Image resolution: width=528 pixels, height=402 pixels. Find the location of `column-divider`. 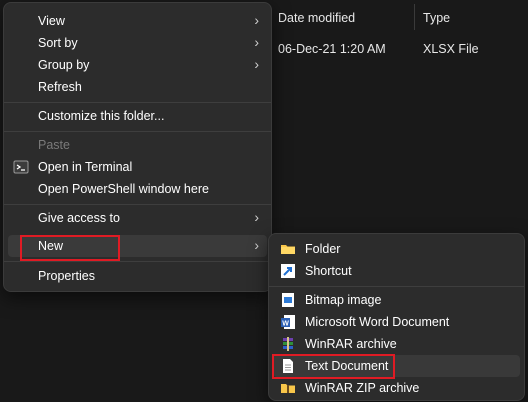

column-divider is located at coordinates (414, 17).